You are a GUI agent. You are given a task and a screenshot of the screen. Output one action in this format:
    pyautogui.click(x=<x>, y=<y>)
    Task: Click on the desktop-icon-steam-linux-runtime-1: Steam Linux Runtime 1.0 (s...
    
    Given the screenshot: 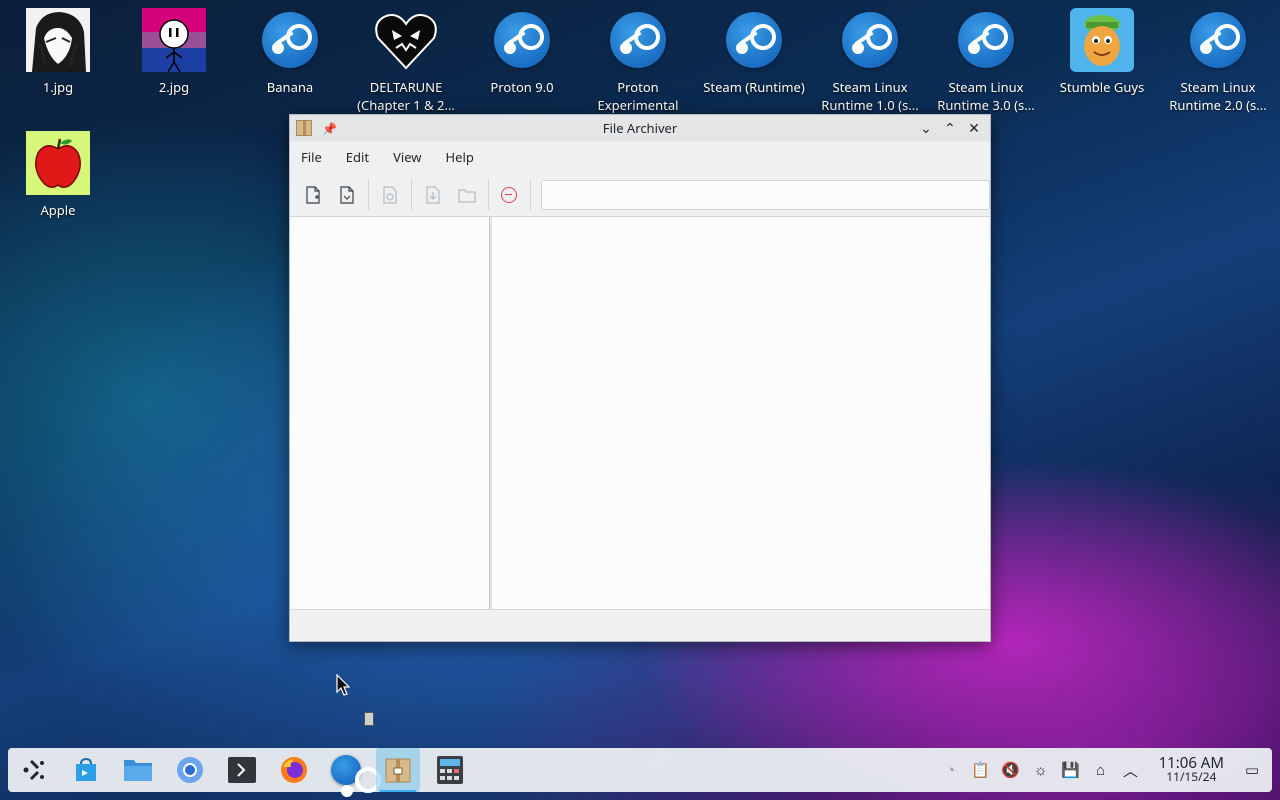 What is the action you would take?
    pyautogui.click(x=870, y=61)
    